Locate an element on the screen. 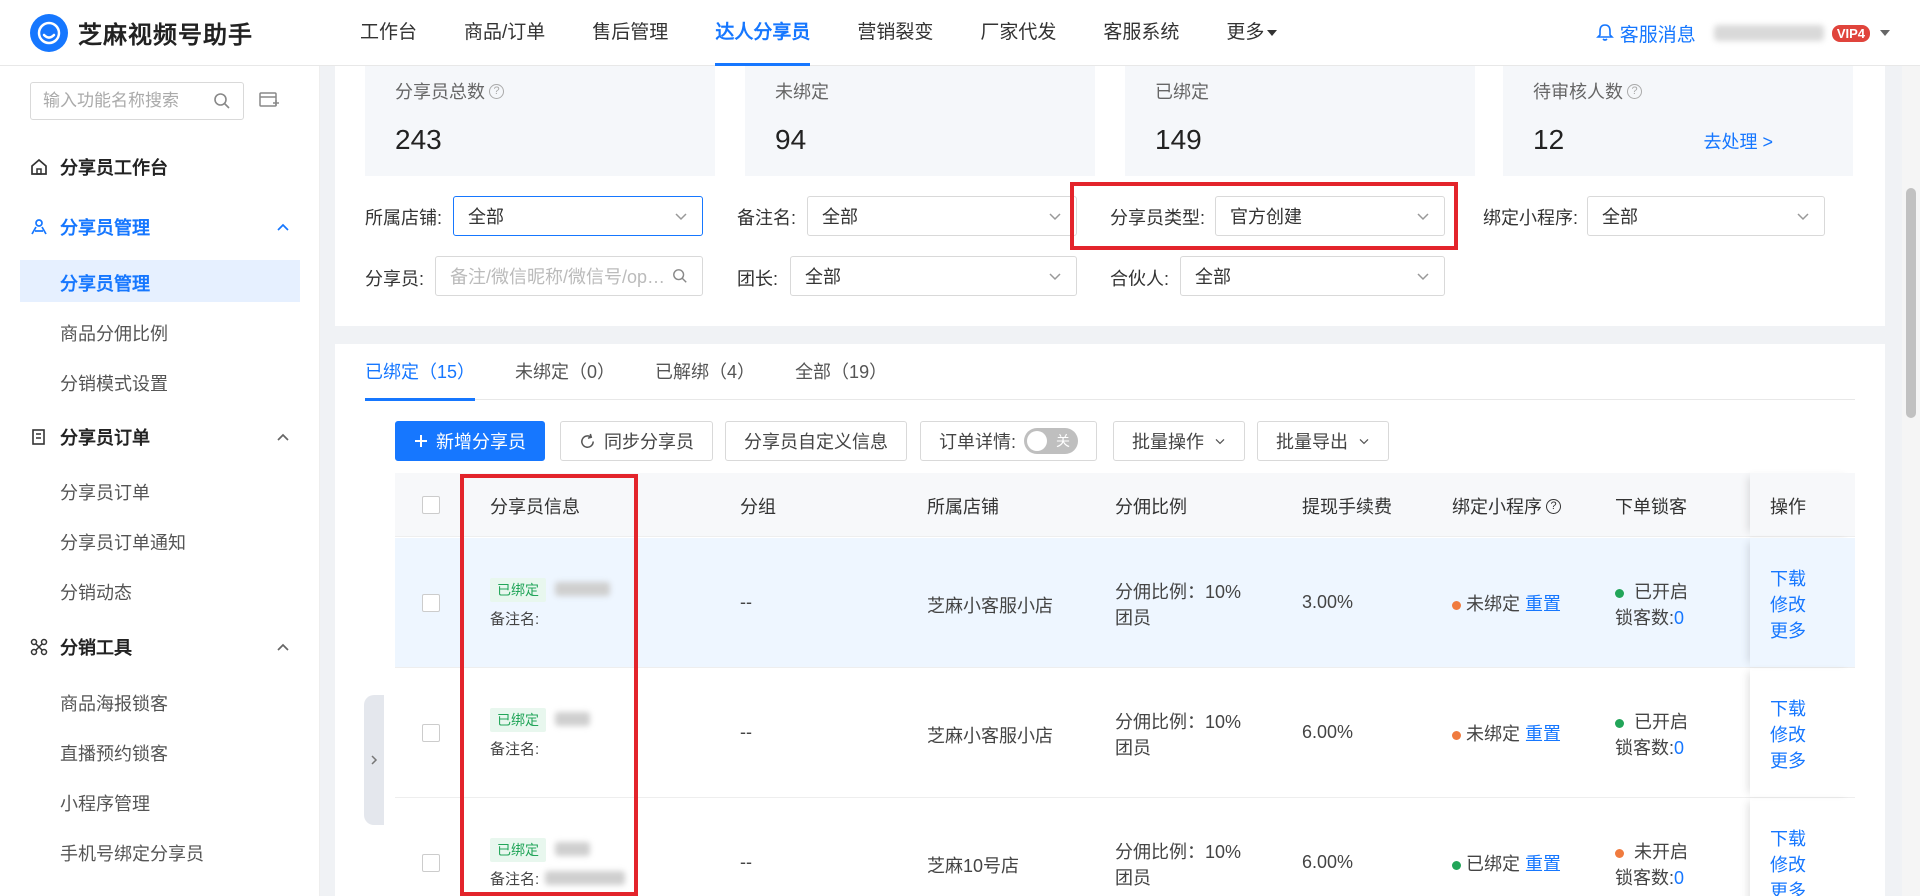 The image size is (1920, 896). select-all-checkbox is located at coordinates (431, 505).